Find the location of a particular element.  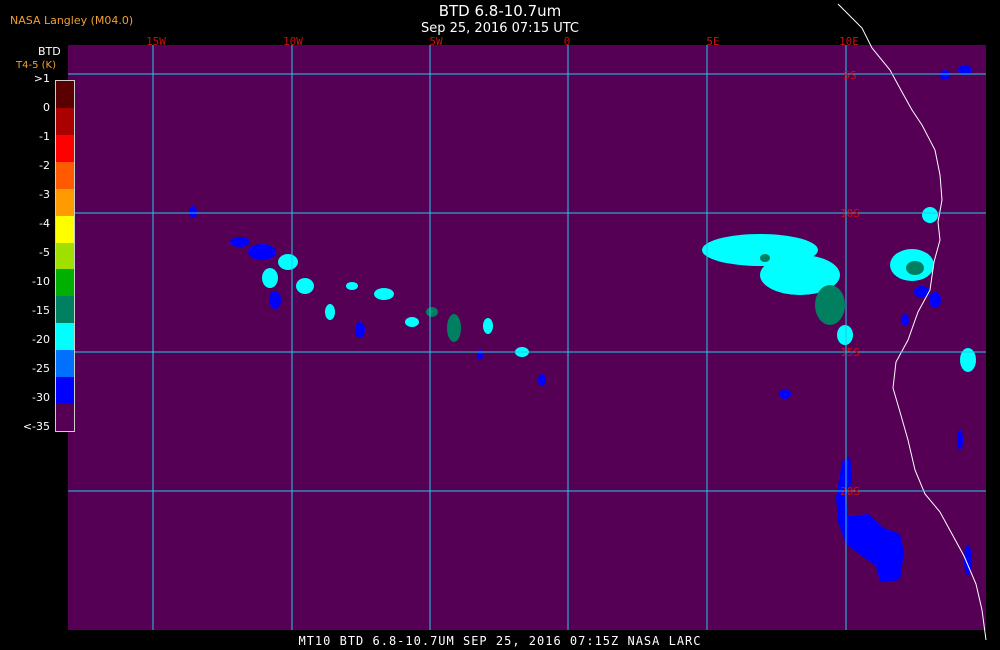

legend-tick-label: -15 is located at coordinates (41, 310).